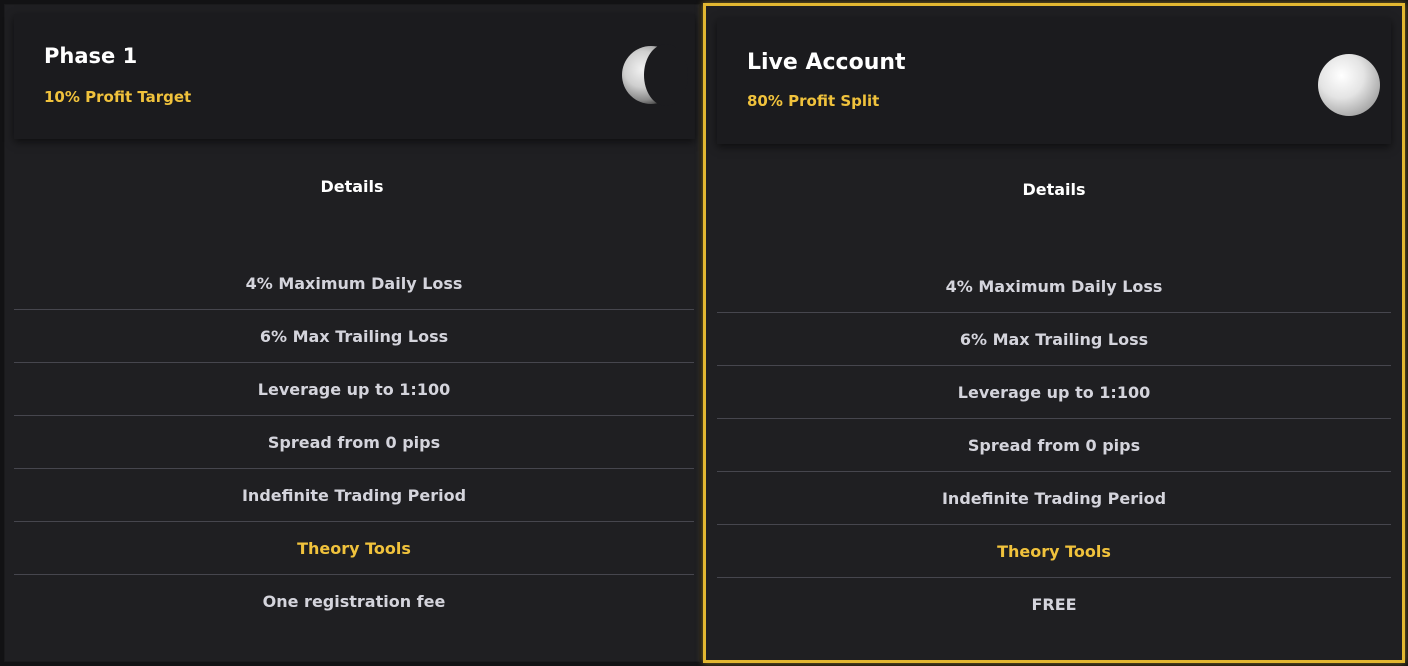  I want to click on plan-title: Phase 1, so click(91, 56).